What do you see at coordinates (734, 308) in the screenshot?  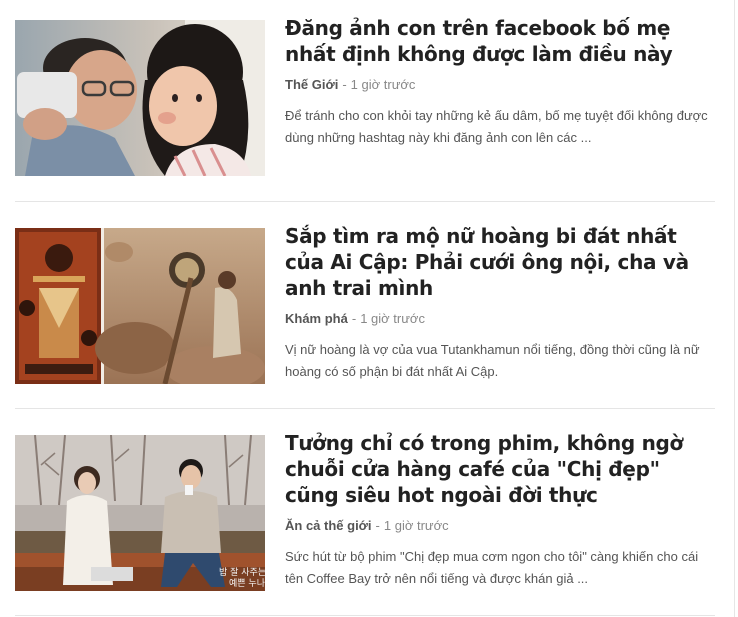 I see `column-divider` at bounding box center [734, 308].